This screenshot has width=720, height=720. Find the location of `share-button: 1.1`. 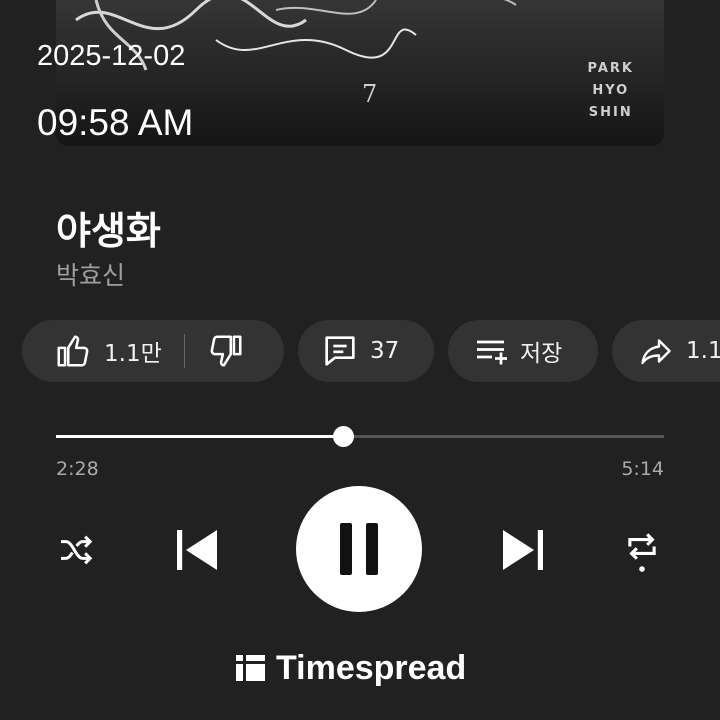

share-button: 1.1 is located at coordinates (666, 351).